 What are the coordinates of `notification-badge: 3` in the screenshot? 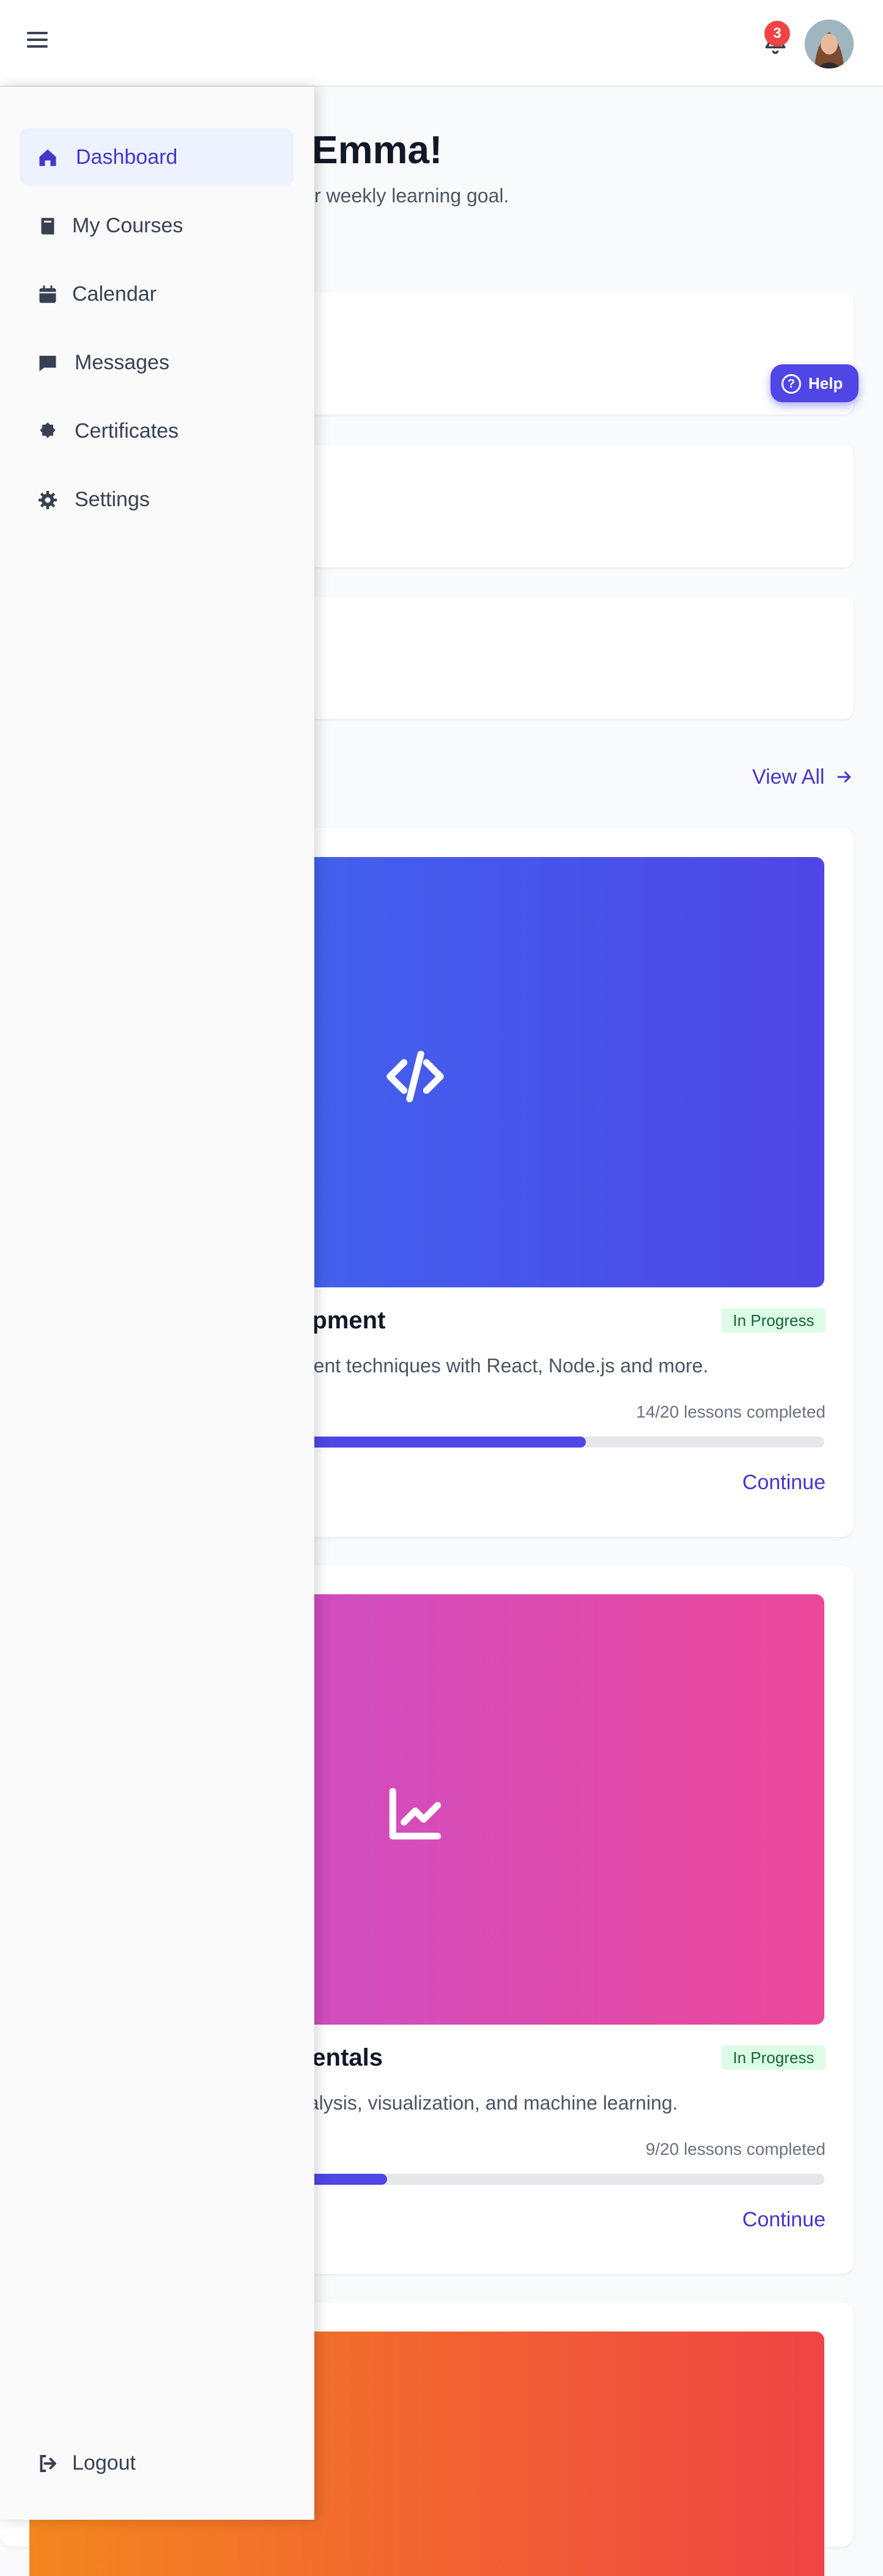 It's located at (777, 33).